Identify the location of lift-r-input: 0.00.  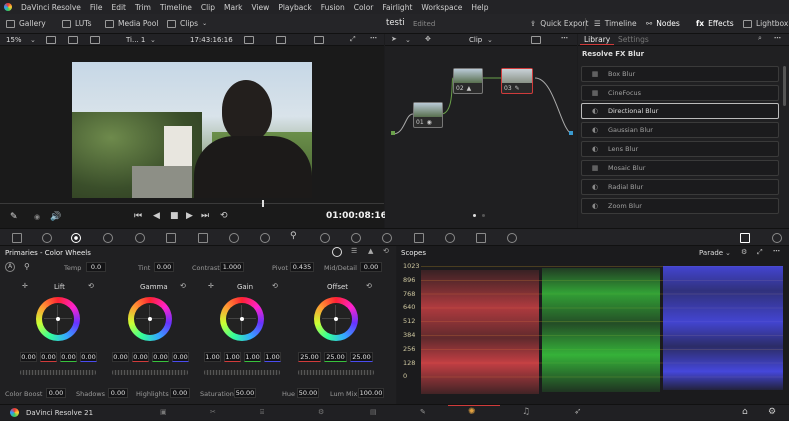
(48, 357).